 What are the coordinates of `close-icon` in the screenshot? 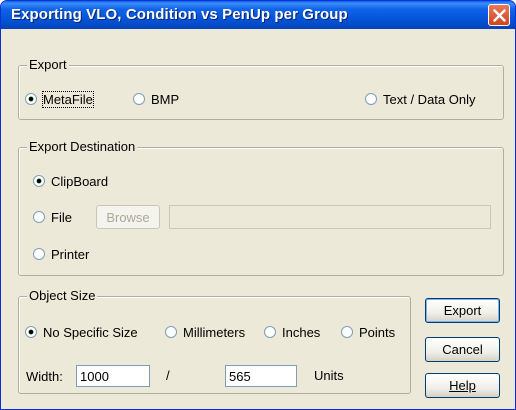 It's located at (499, 15).